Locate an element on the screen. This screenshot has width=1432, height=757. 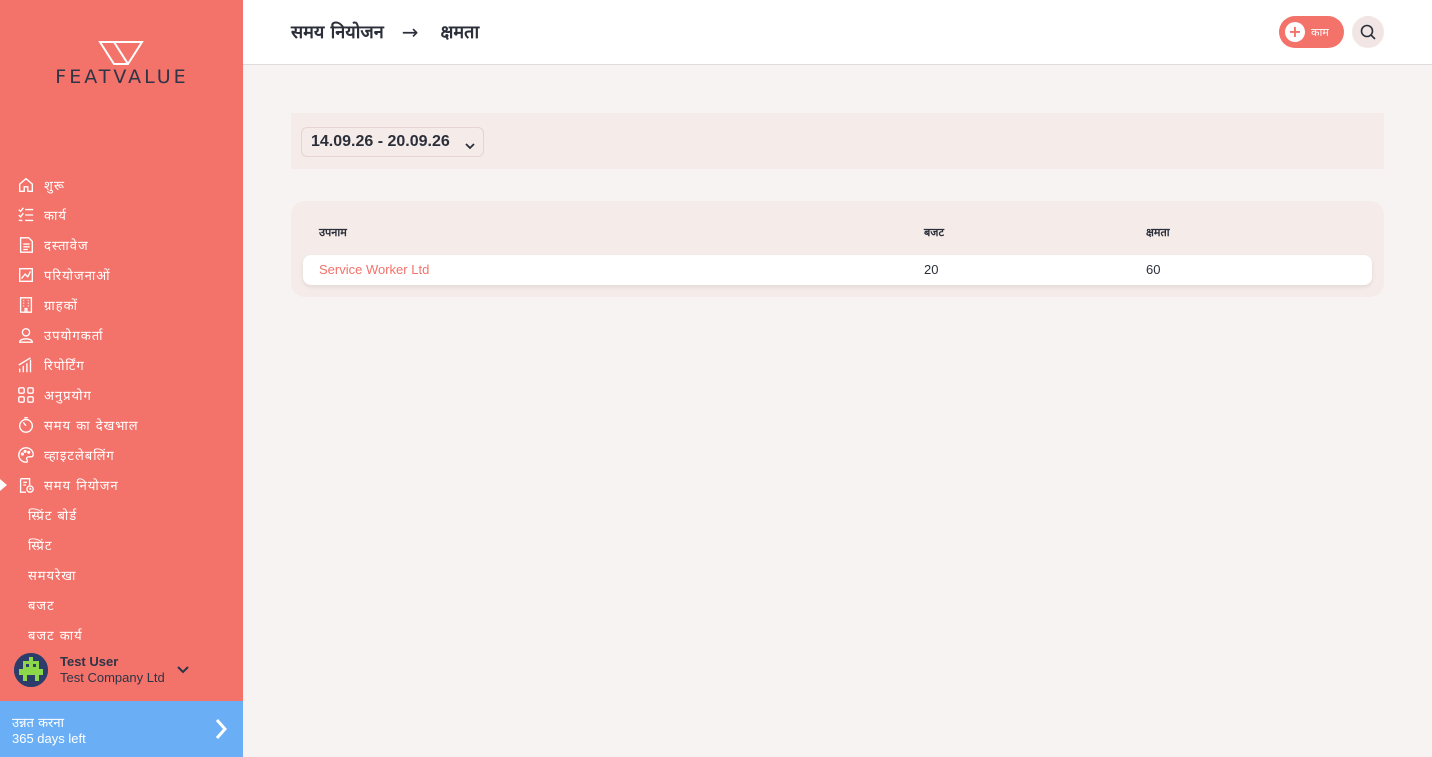
user-name: Test User is located at coordinates (89, 661).